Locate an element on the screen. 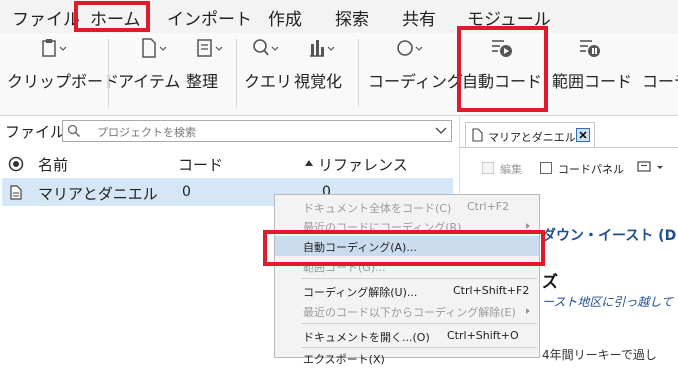 Image resolution: width=678 pixels, height=368 pixels. bar-chart-icon is located at coordinates (322, 48).